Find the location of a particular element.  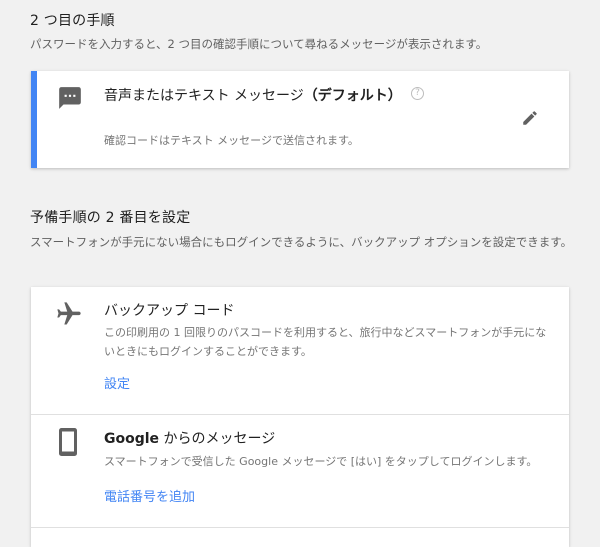

phone-icon is located at coordinates (68, 442).